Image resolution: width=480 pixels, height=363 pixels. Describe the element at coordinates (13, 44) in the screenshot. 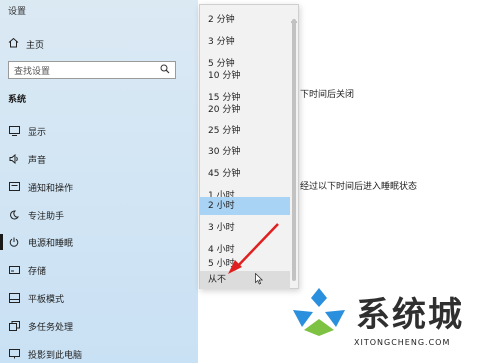

I see `home-icon` at that location.